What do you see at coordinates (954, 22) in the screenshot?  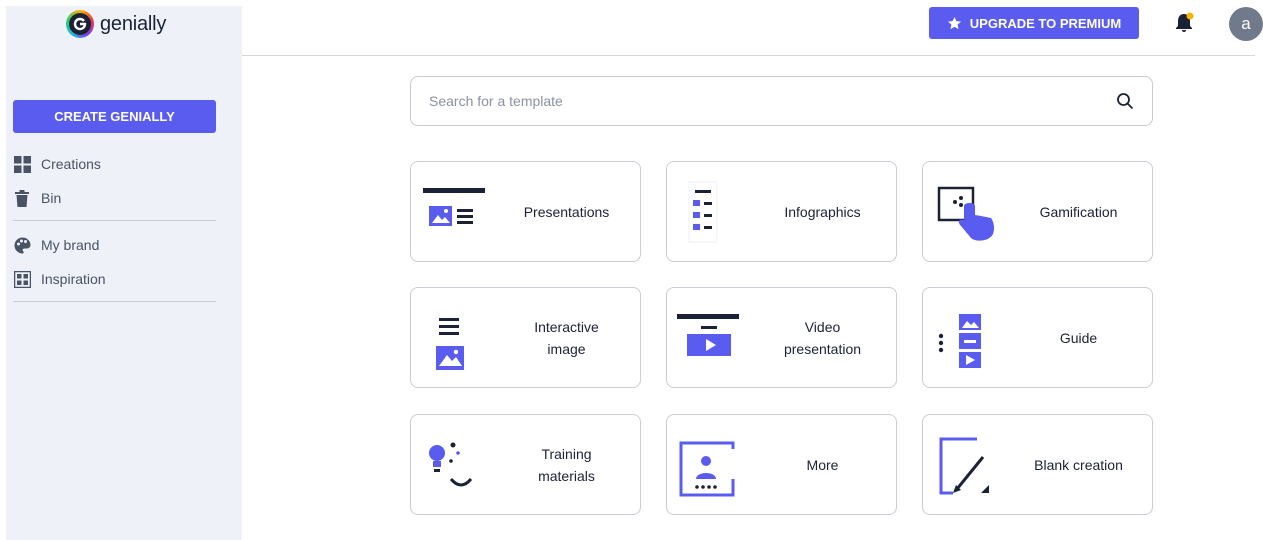 I see `star-icon` at bounding box center [954, 22].